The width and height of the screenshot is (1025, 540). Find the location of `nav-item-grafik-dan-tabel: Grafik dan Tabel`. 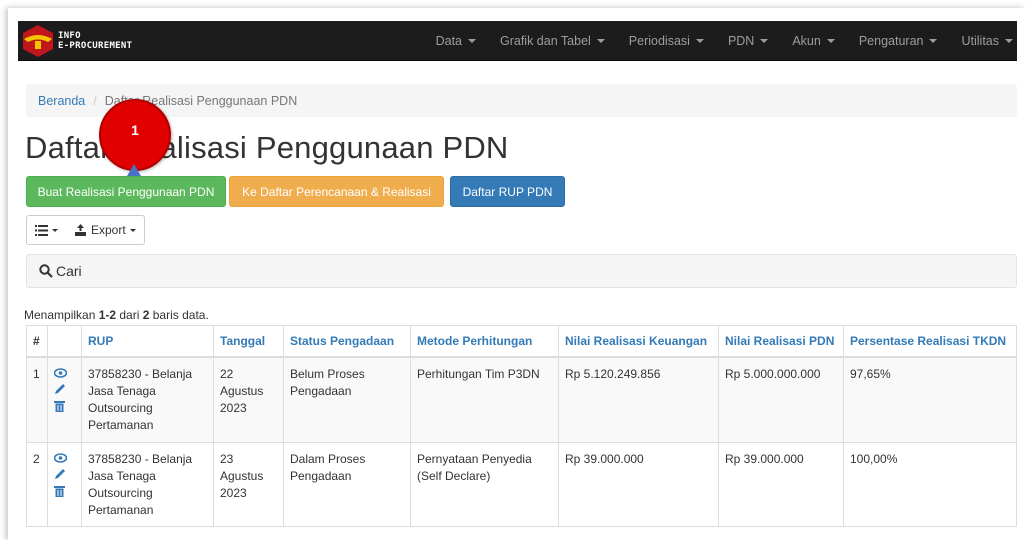

nav-item-grafik-dan-tabel: Grafik dan Tabel is located at coordinates (552, 41).